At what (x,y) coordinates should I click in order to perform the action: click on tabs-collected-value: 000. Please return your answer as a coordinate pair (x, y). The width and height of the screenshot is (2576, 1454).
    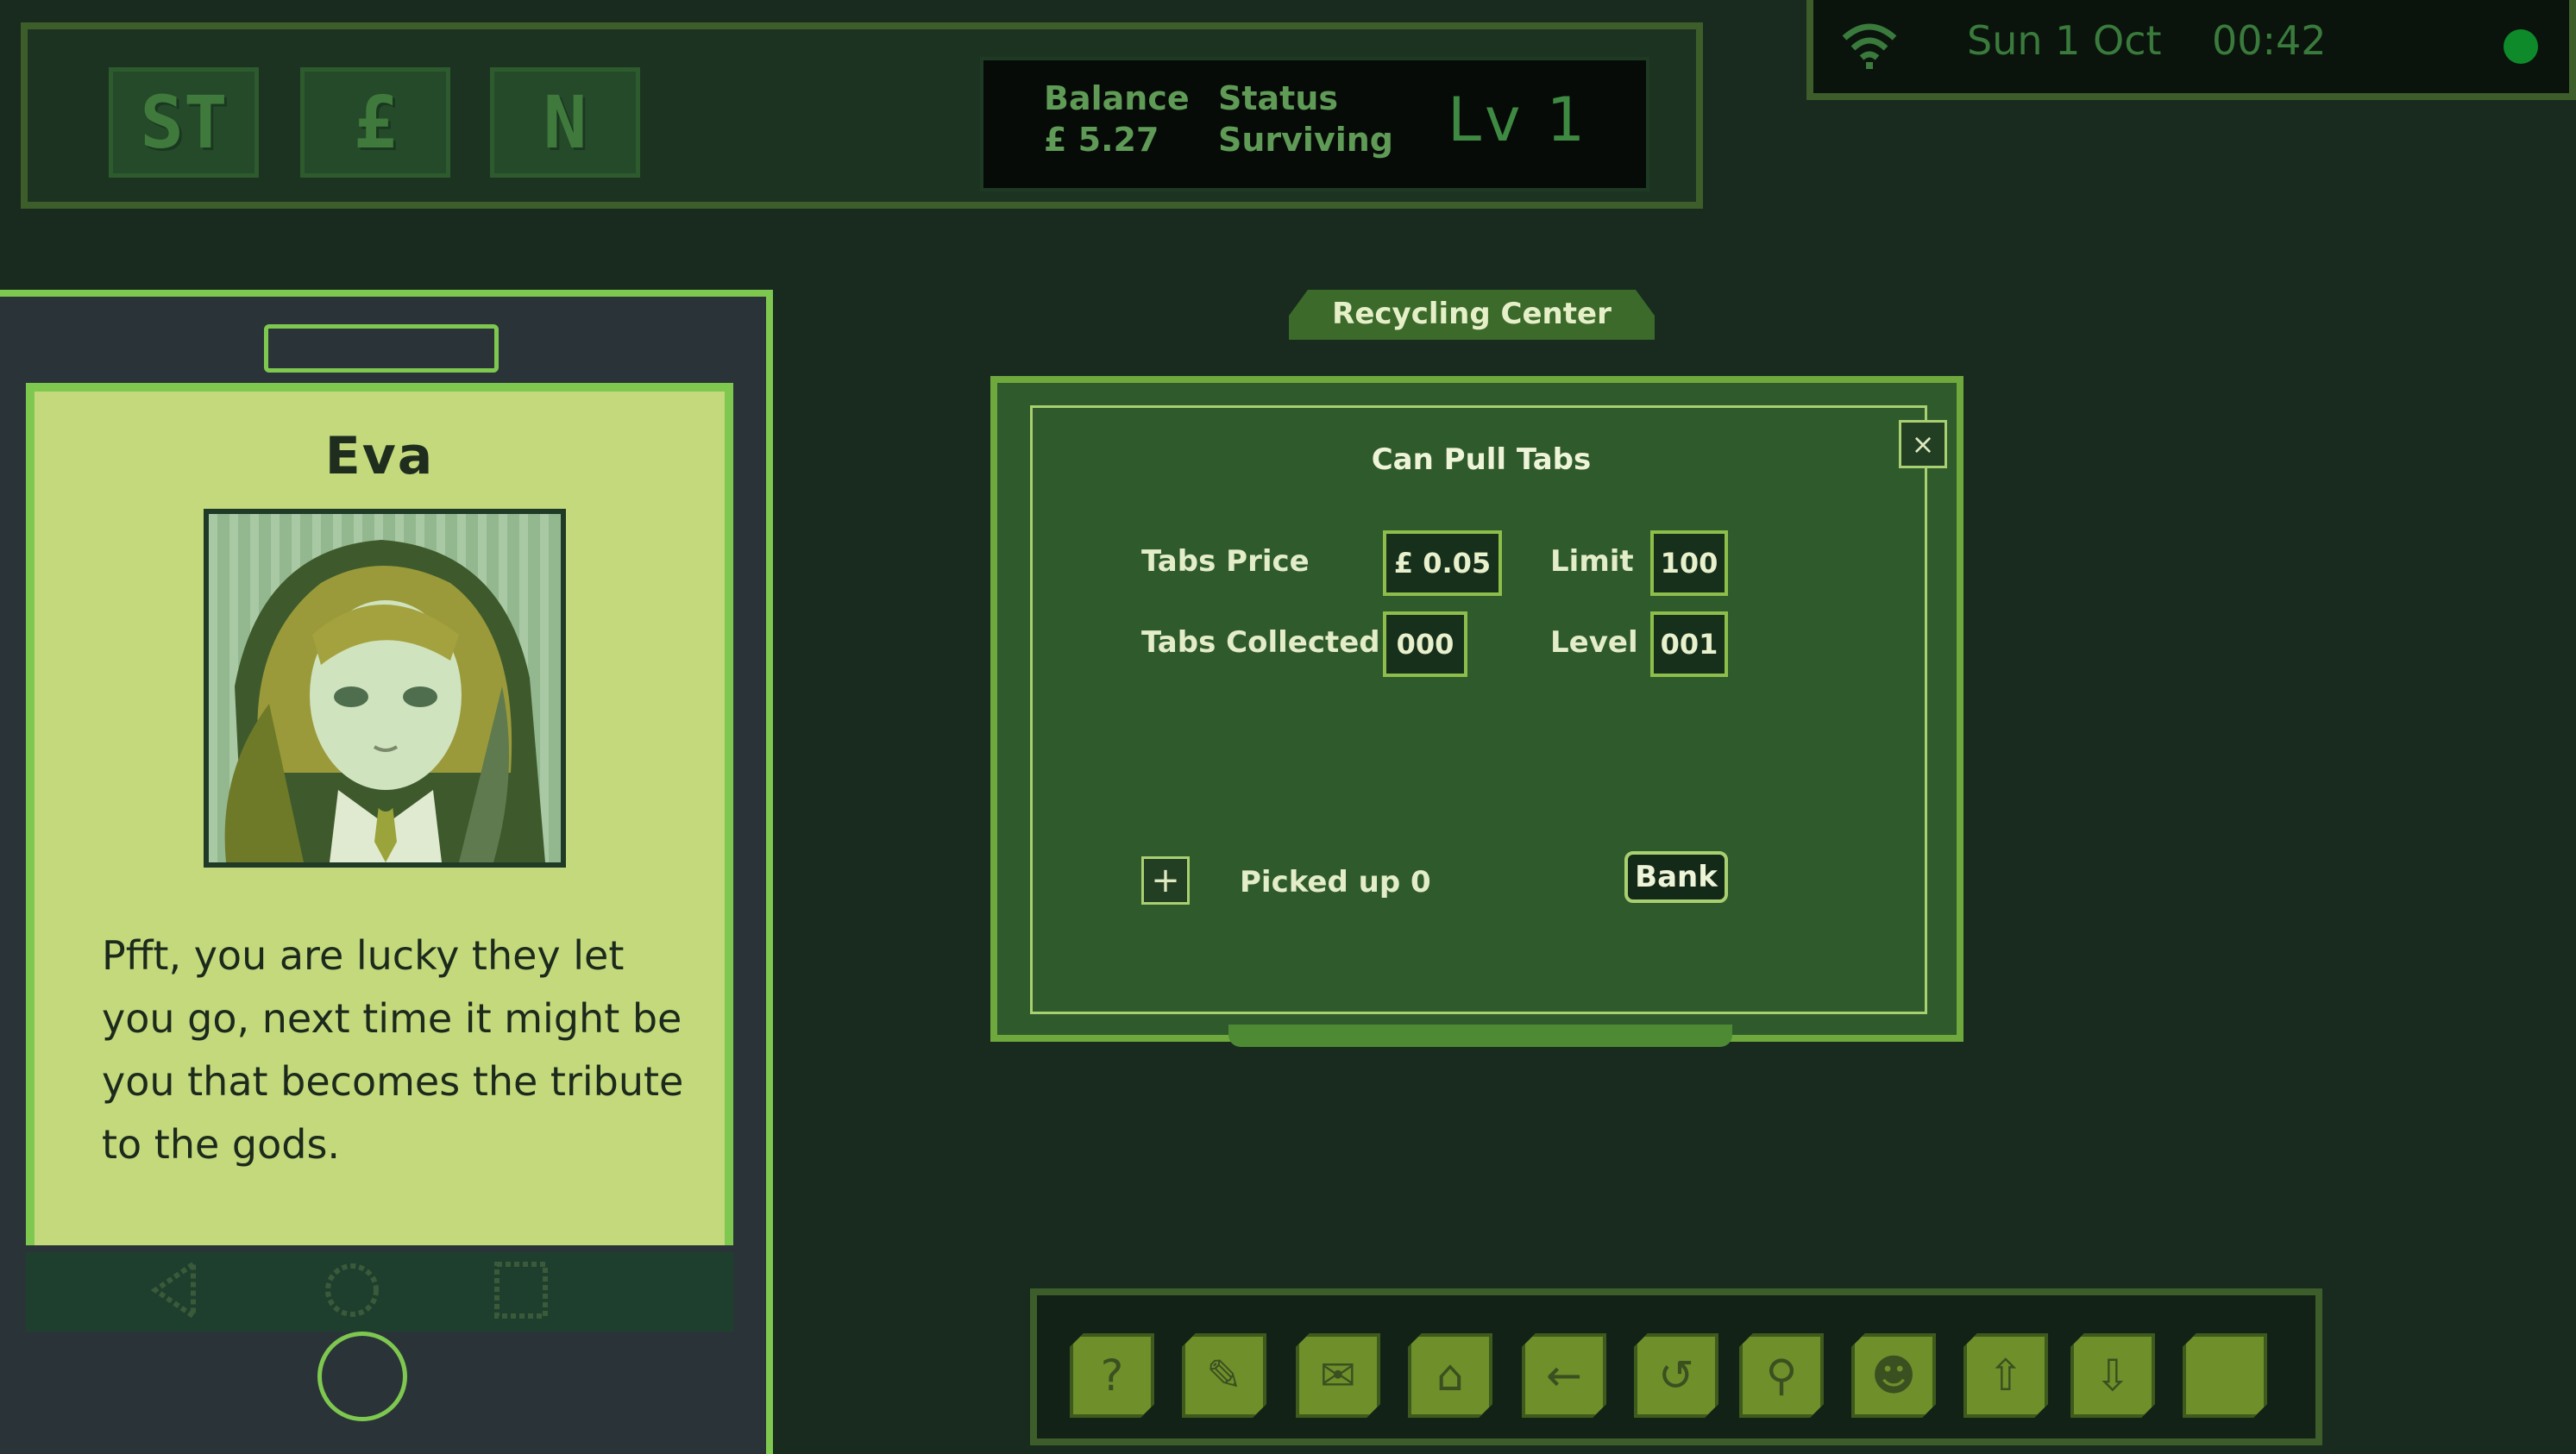
    Looking at the image, I should click on (1425, 644).